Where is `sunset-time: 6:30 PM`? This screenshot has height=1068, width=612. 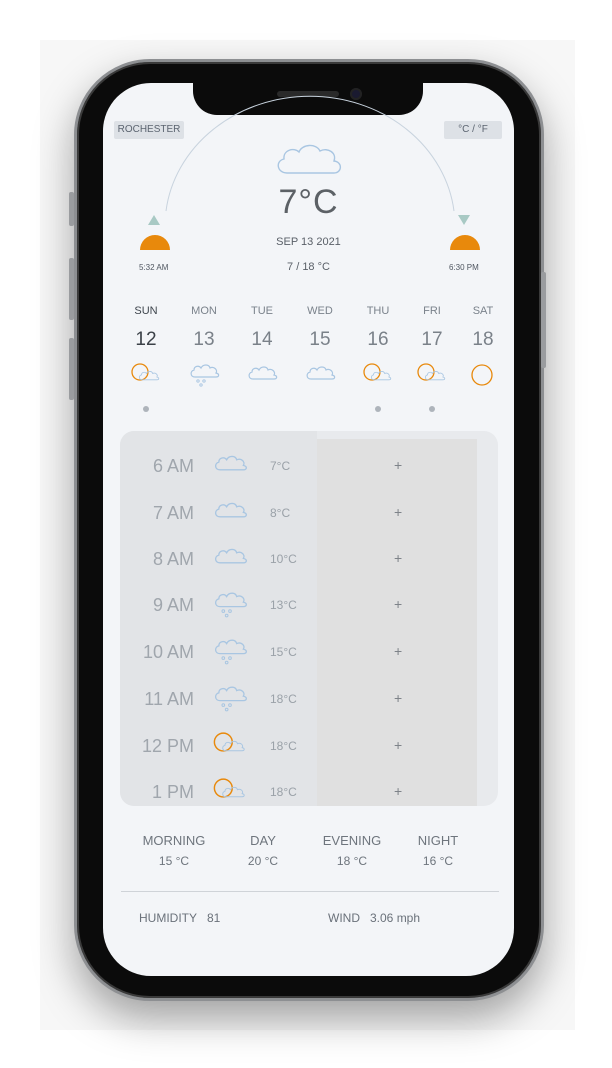 sunset-time: 6:30 PM is located at coordinates (464, 267).